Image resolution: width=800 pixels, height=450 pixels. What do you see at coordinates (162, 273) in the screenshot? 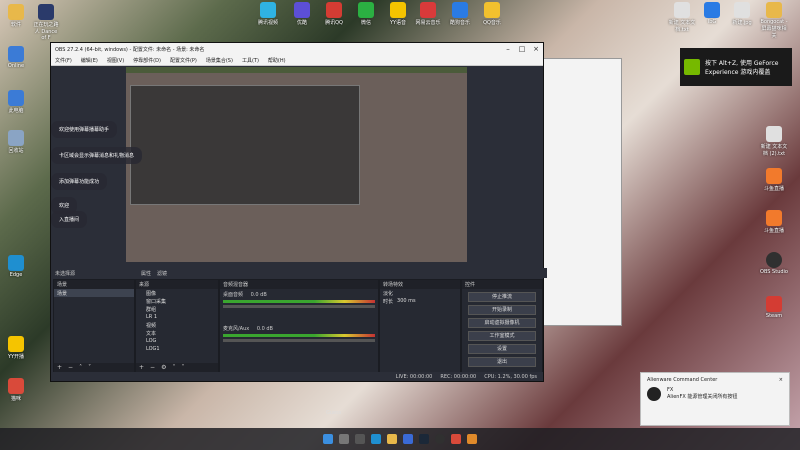
I see `filters-button: 滤镜` at bounding box center [162, 273].